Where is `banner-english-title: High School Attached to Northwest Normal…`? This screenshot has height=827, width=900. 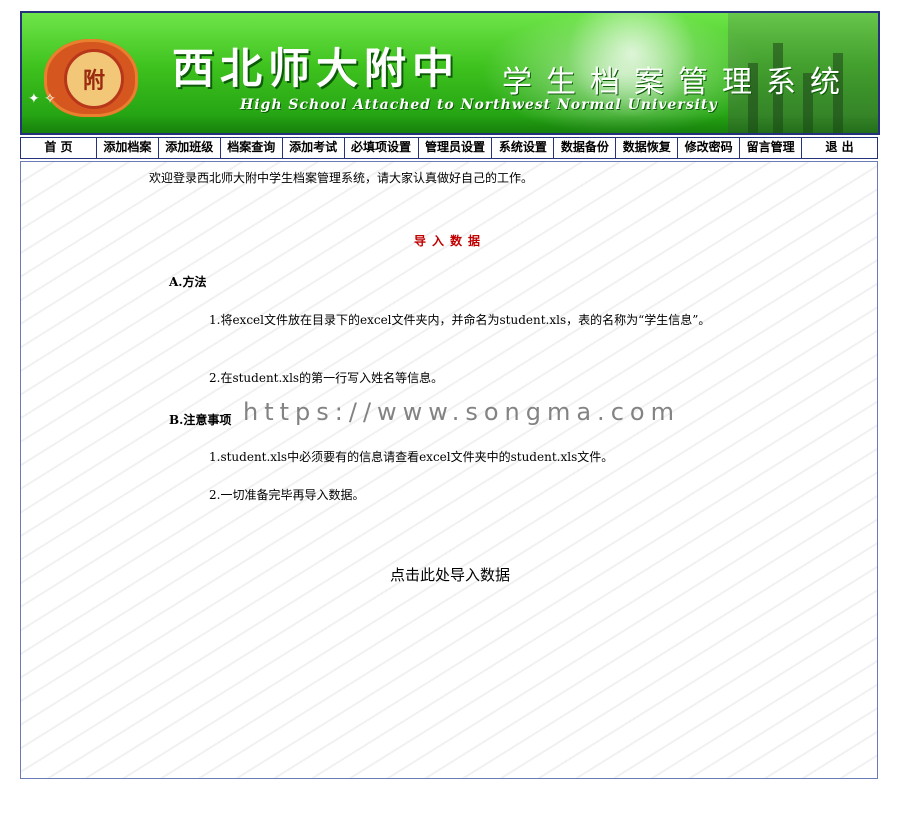
banner-english-title: High School Attached to Northwest Normal… is located at coordinates (479, 105).